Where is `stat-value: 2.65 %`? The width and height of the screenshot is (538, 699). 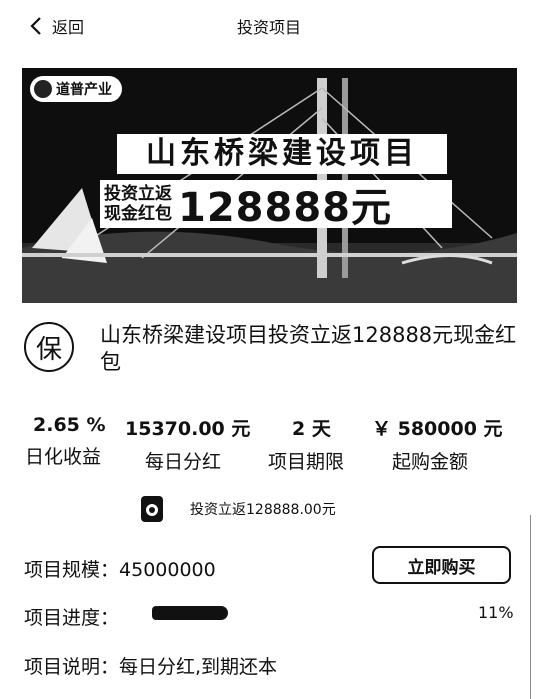
stat-value: 2.65 % is located at coordinates (69, 425).